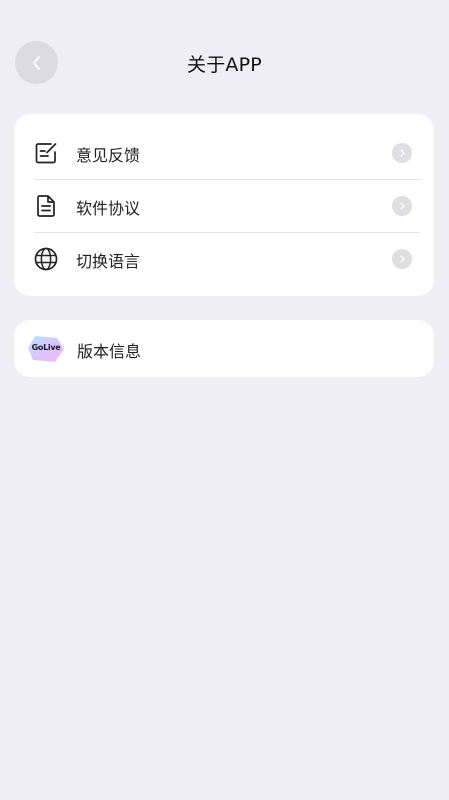 Image resolution: width=449 pixels, height=800 pixels. I want to click on document-icon, so click(46, 206).